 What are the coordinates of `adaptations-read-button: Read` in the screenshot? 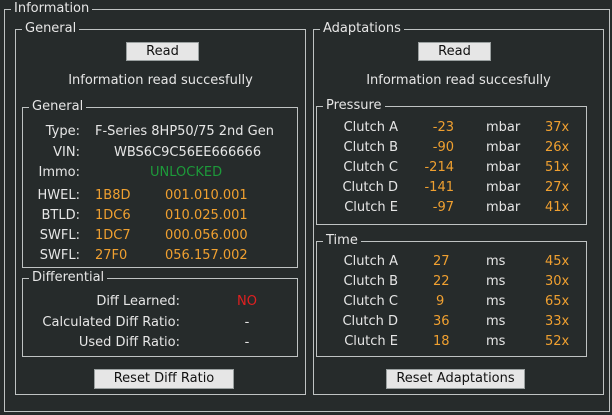 It's located at (454, 51).